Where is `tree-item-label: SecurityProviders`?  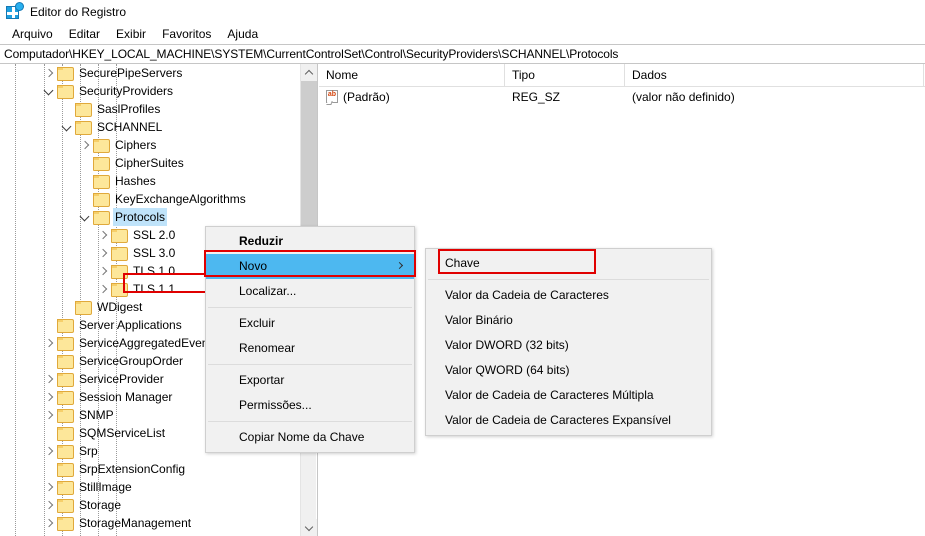
tree-item-label: SecurityProviders is located at coordinates (126, 91).